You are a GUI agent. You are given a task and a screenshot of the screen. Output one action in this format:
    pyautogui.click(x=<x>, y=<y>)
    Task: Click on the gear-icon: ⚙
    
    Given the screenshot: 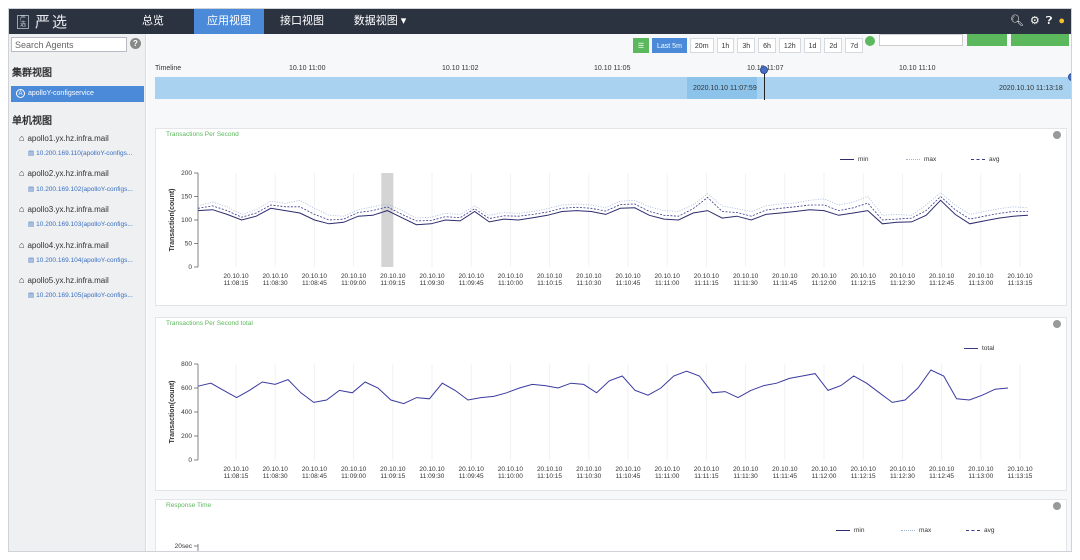 What is the action you would take?
    pyautogui.click(x=1035, y=21)
    